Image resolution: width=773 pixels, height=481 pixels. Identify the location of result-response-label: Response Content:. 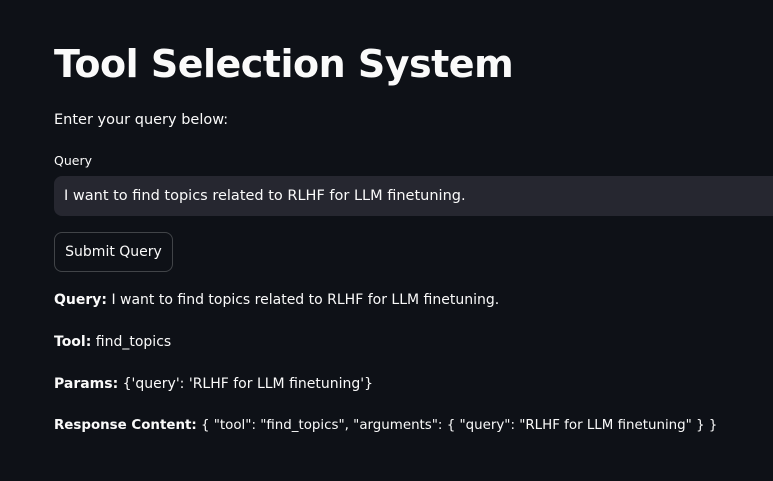
(125, 425).